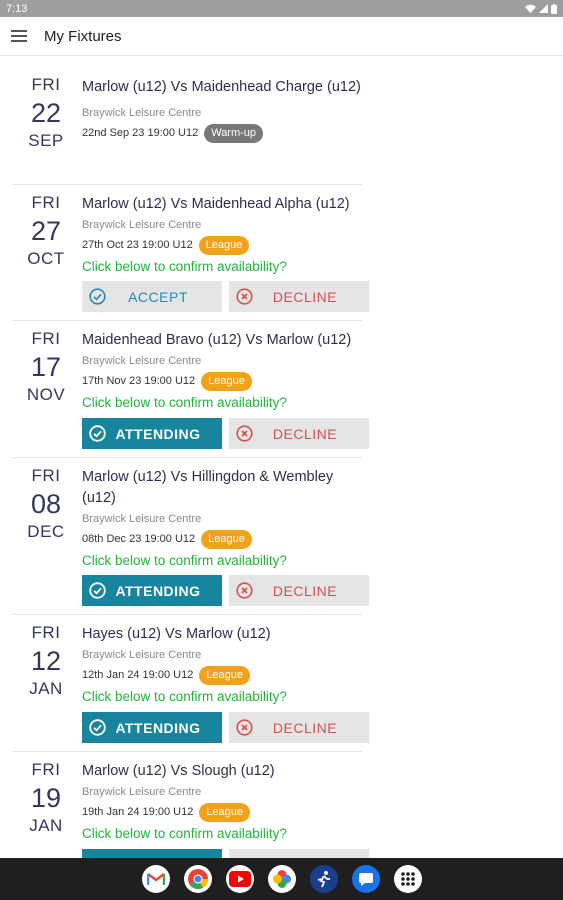  I want to click on fixture-date: FRI 22 SEP, so click(46, 113).